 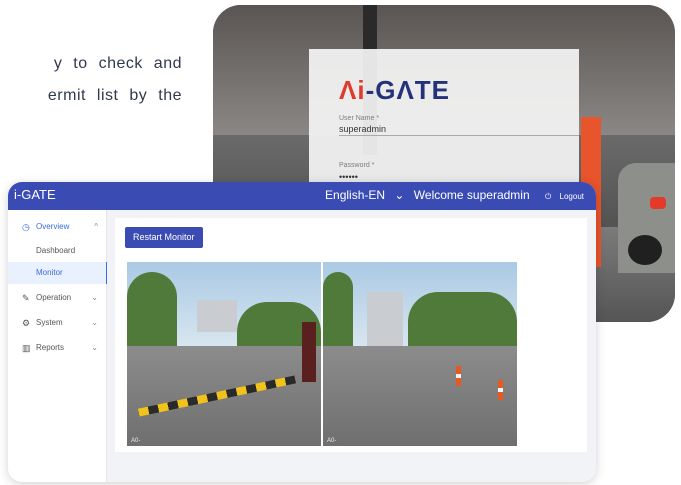 What do you see at coordinates (548, 196) in the screenshot?
I see `logout-icon: ⏻` at bounding box center [548, 196].